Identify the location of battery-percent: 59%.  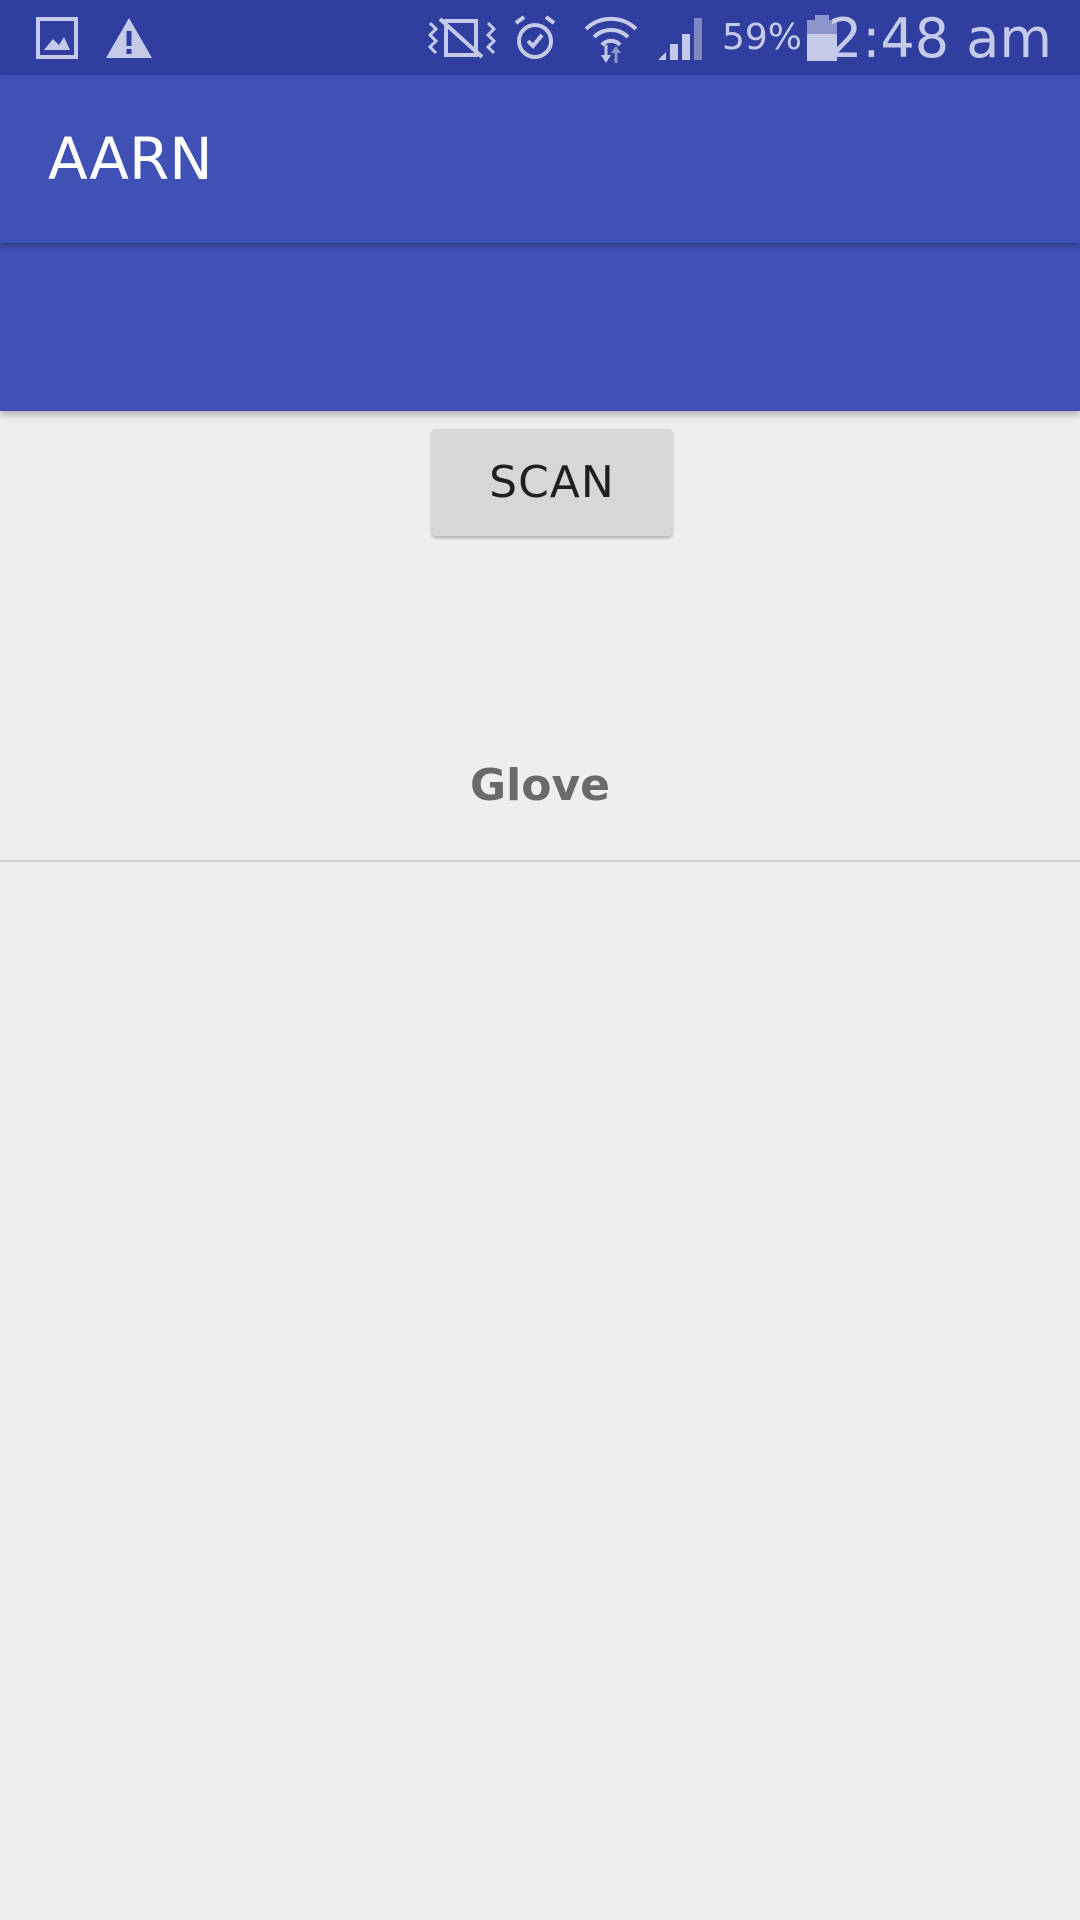
(762, 37).